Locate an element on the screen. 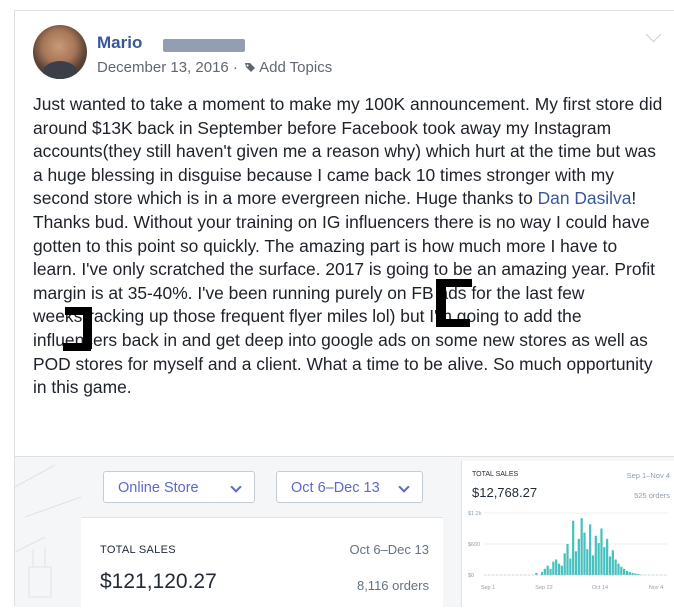 Image resolution: width=674 pixels, height=608 pixels. bracket-mark-left-bottom is located at coordinates (453, 323).